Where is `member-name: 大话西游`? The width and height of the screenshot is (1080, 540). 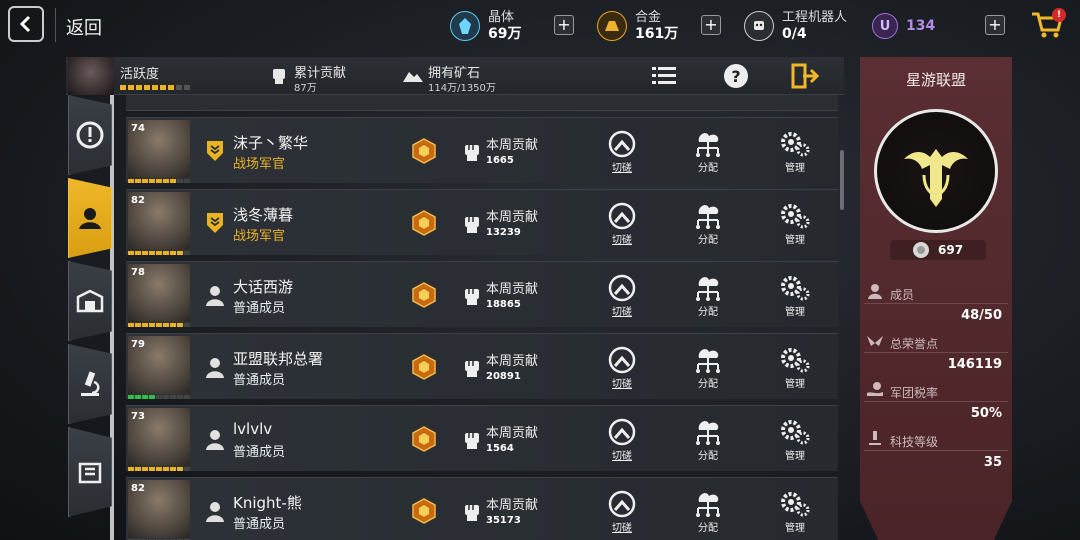 member-name: 大话西游 is located at coordinates (263, 287).